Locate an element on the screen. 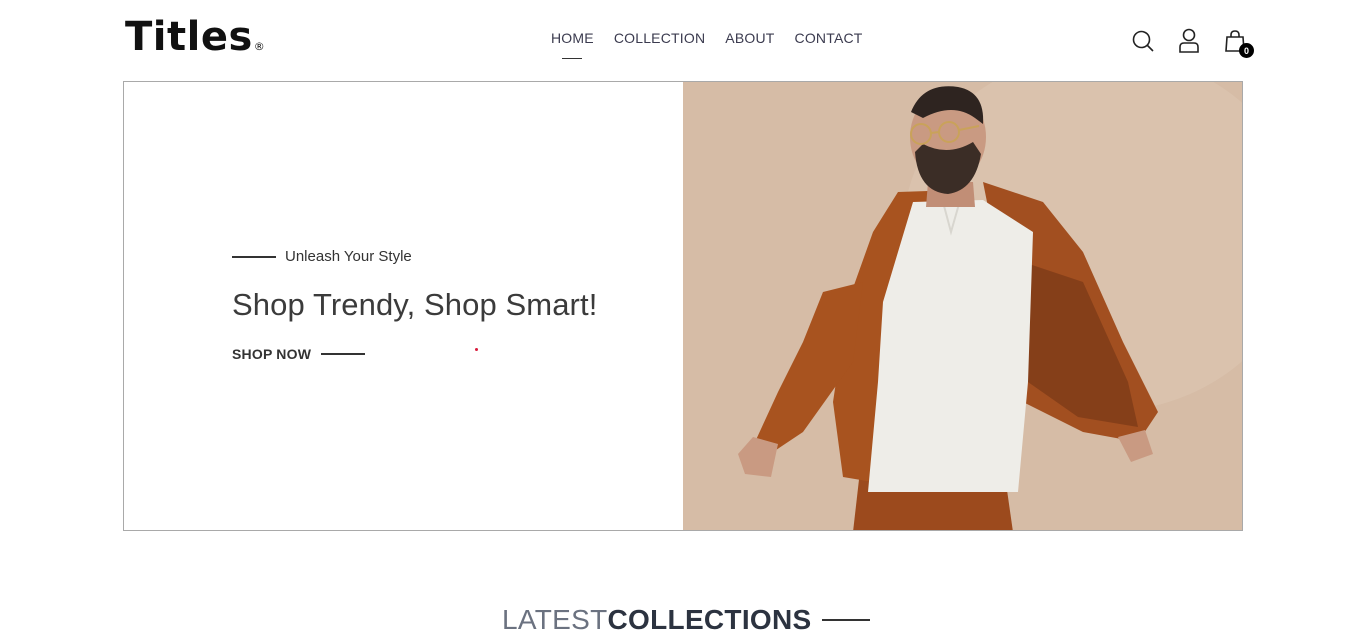 The height and width of the screenshot is (642, 1366). cursor-dot is located at coordinates (476, 349).